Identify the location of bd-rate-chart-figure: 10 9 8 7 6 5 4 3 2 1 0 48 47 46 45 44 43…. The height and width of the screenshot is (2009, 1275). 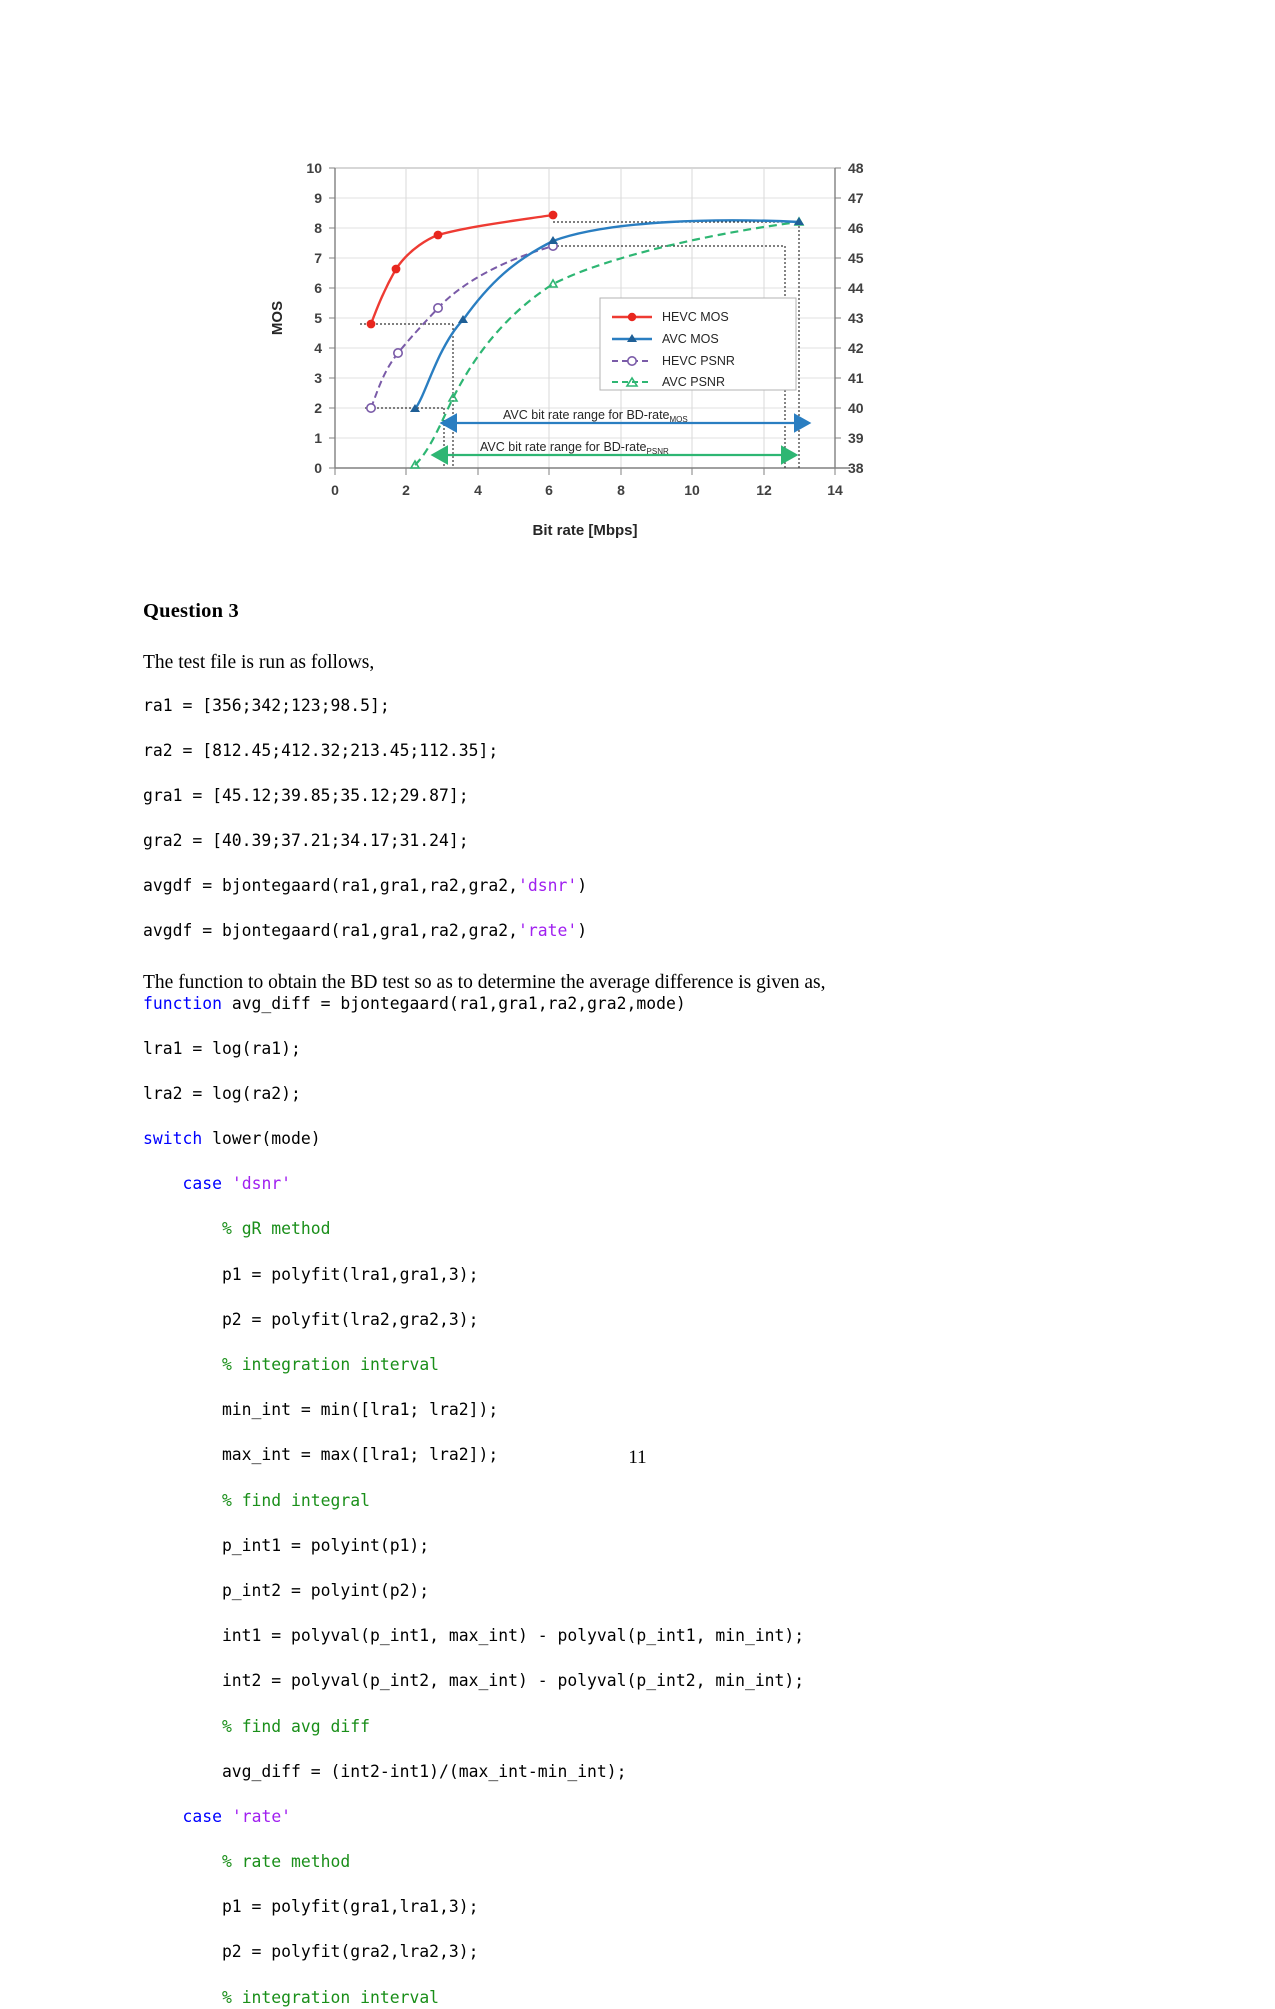
(580, 350).